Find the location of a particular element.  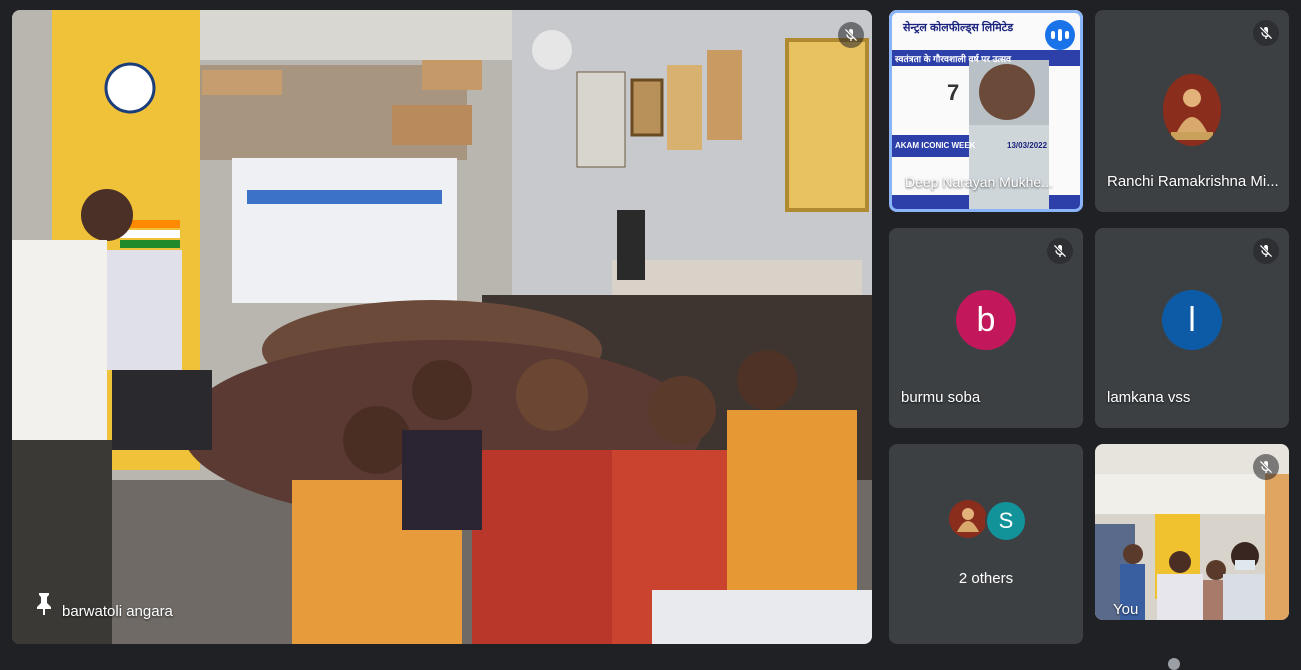

audio-level-icon is located at coordinates (1060, 35).